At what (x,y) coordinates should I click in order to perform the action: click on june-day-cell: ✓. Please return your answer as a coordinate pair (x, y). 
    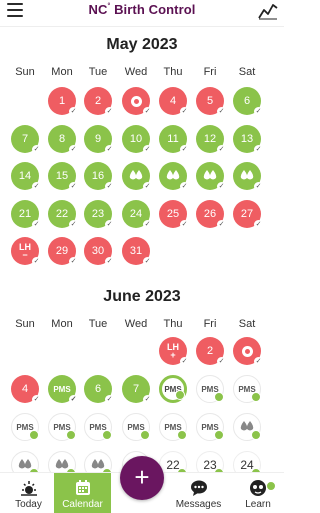
    Looking at the image, I should click on (248, 351).